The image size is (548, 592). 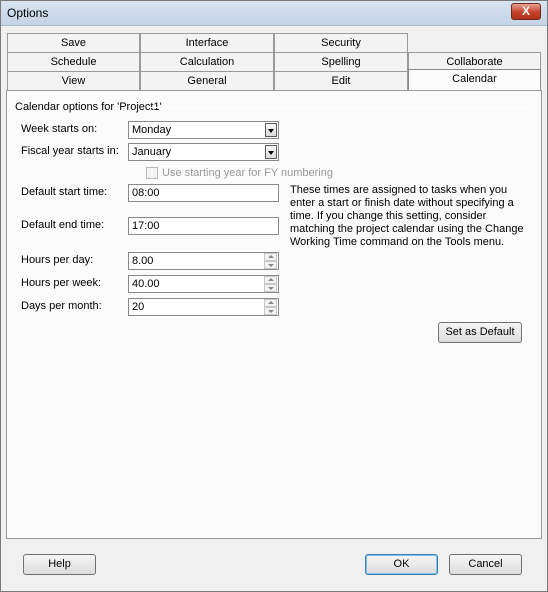 I want to click on week-starts-label: Week starts on:, so click(x=59, y=129).